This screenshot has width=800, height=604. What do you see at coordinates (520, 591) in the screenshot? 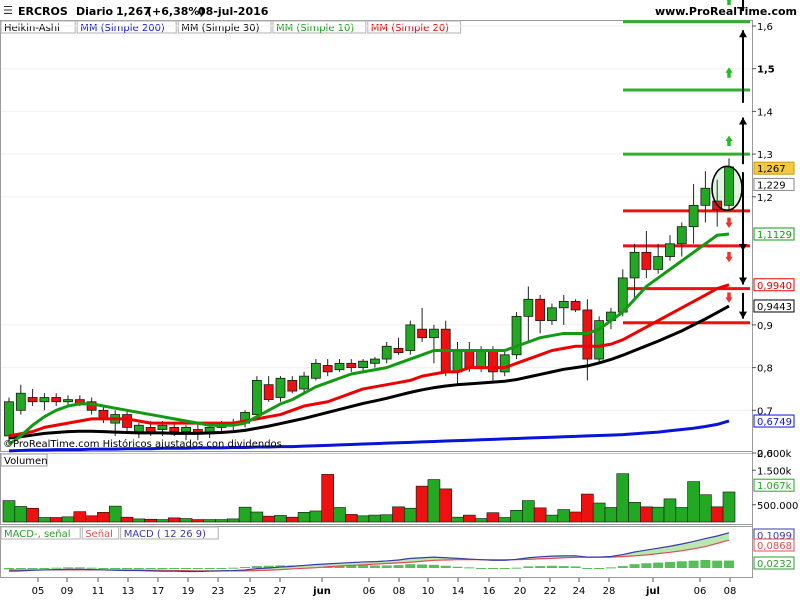
I see `date-label: 20` at bounding box center [520, 591].